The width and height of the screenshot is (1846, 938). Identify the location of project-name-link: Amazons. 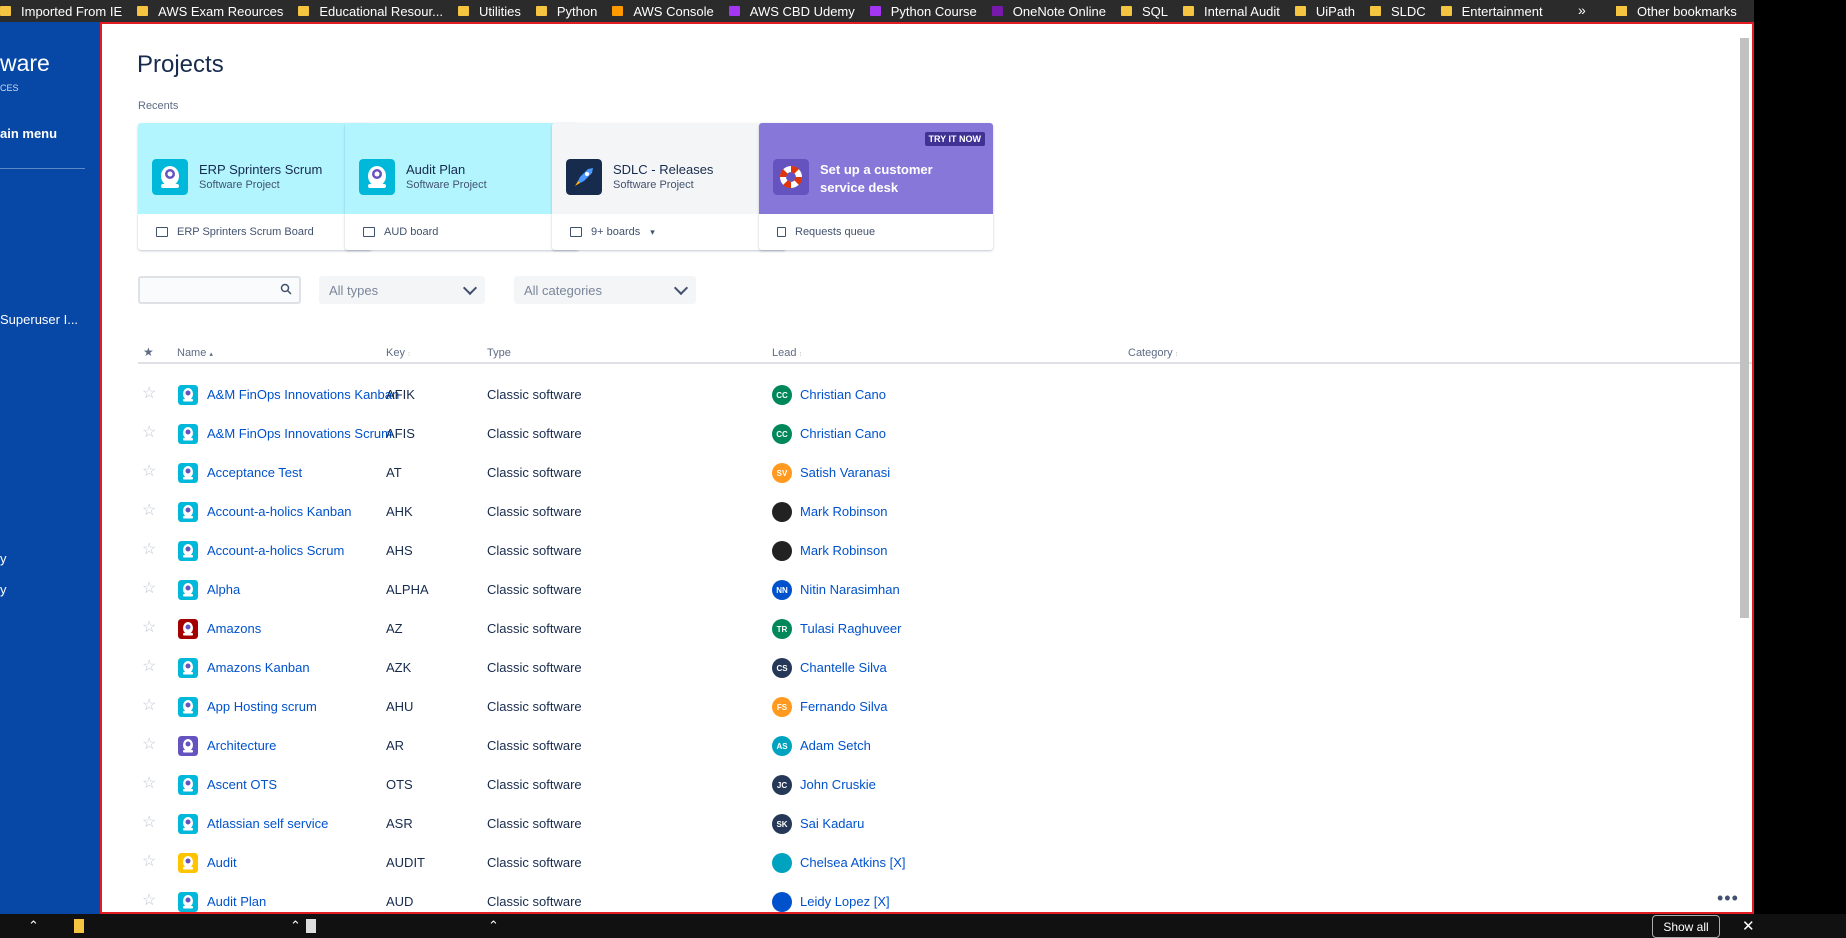
(234, 628).